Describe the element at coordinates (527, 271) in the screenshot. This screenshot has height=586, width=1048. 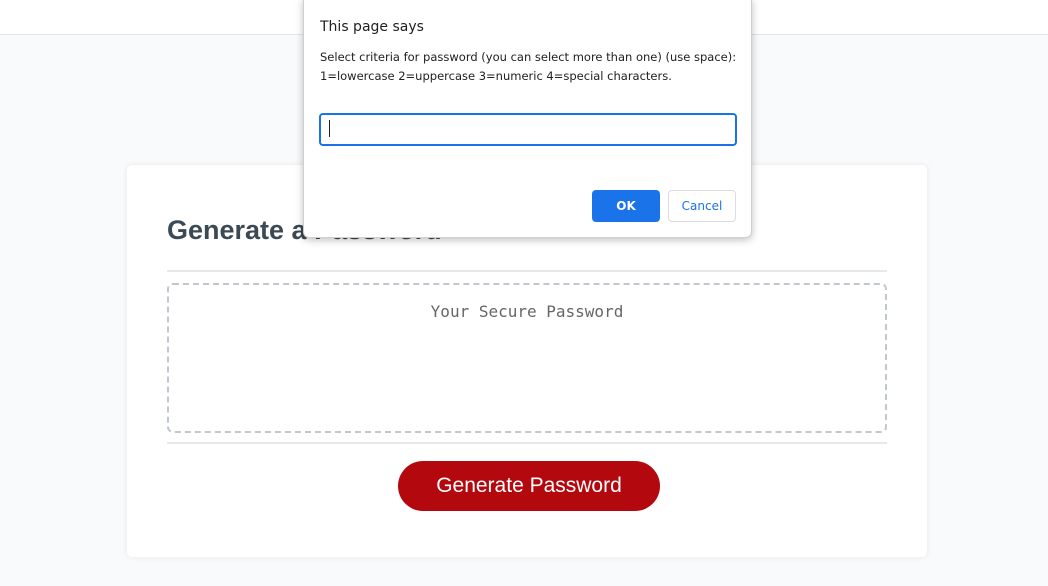
I see `card-header-divider` at that location.